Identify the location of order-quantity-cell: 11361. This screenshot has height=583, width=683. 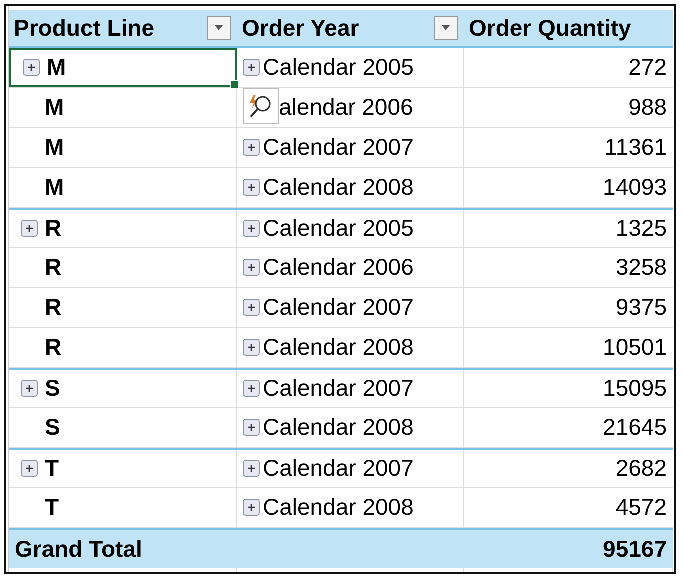
(635, 147).